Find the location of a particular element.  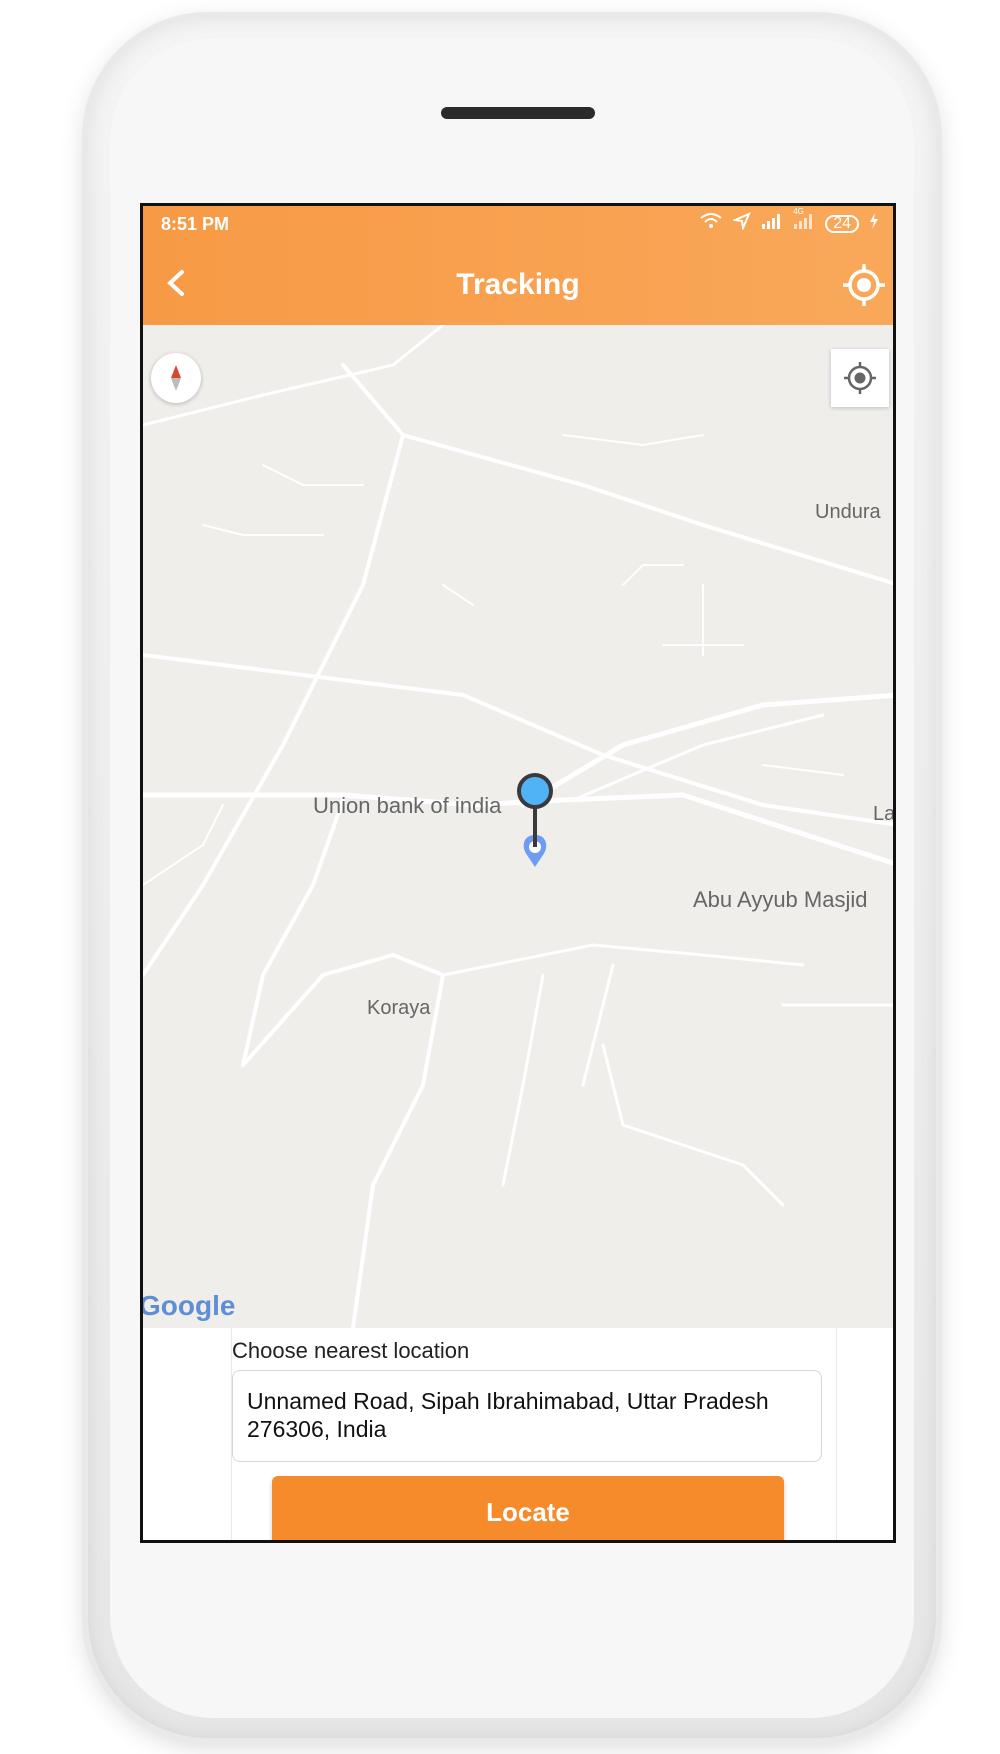

app-bar: Tracking is located at coordinates (518, 285).